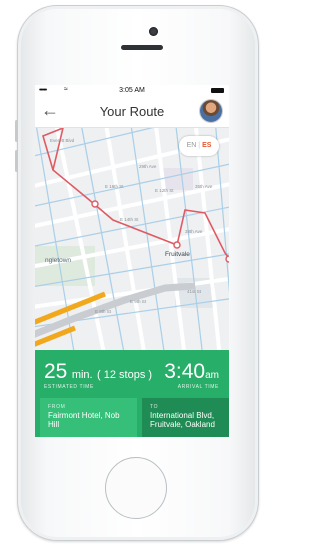 The width and height of the screenshot is (320, 544). I want to click on estimated-time: 25 min. ( 12 stops ) ESTIMATED TIME, so click(98, 375).